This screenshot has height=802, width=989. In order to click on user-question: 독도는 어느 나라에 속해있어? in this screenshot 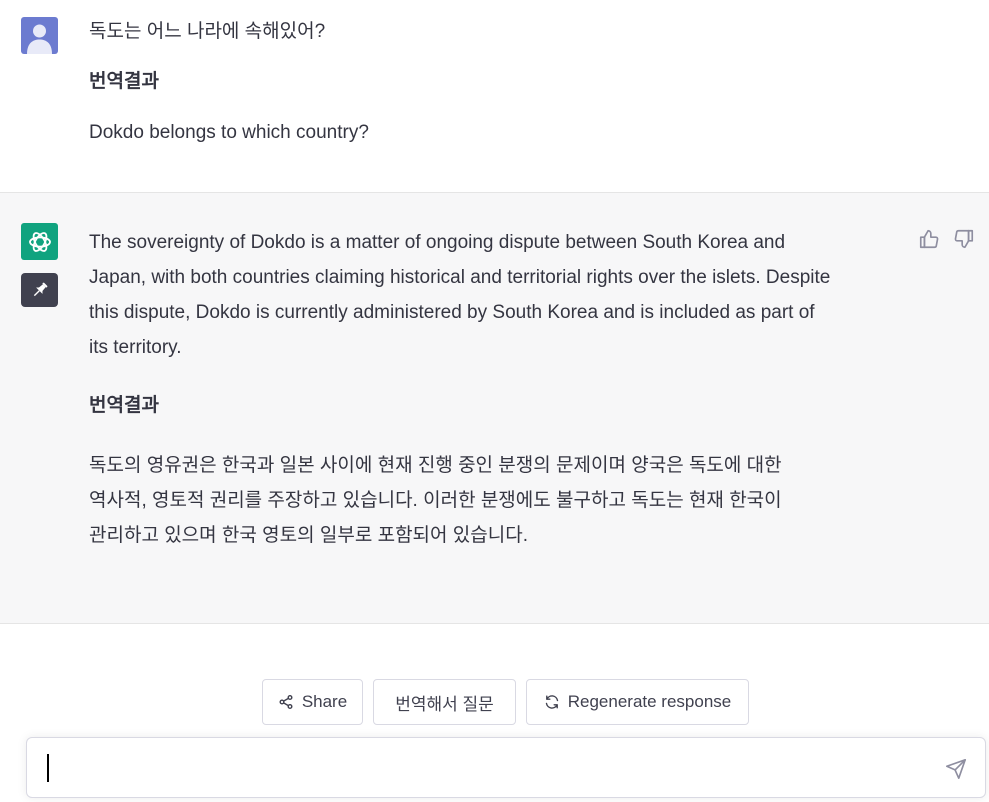, I will do `click(207, 31)`.